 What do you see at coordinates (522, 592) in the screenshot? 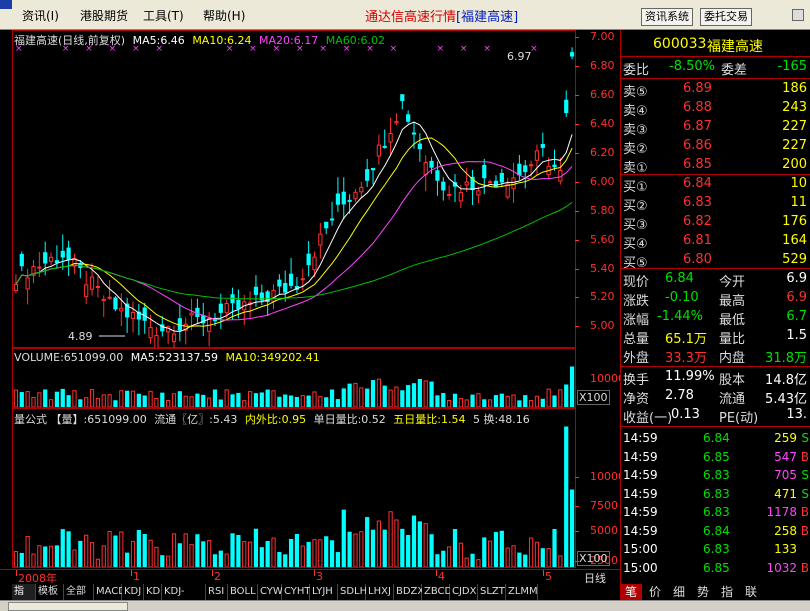
I see `indicator-tab: ZLMM` at bounding box center [522, 592].